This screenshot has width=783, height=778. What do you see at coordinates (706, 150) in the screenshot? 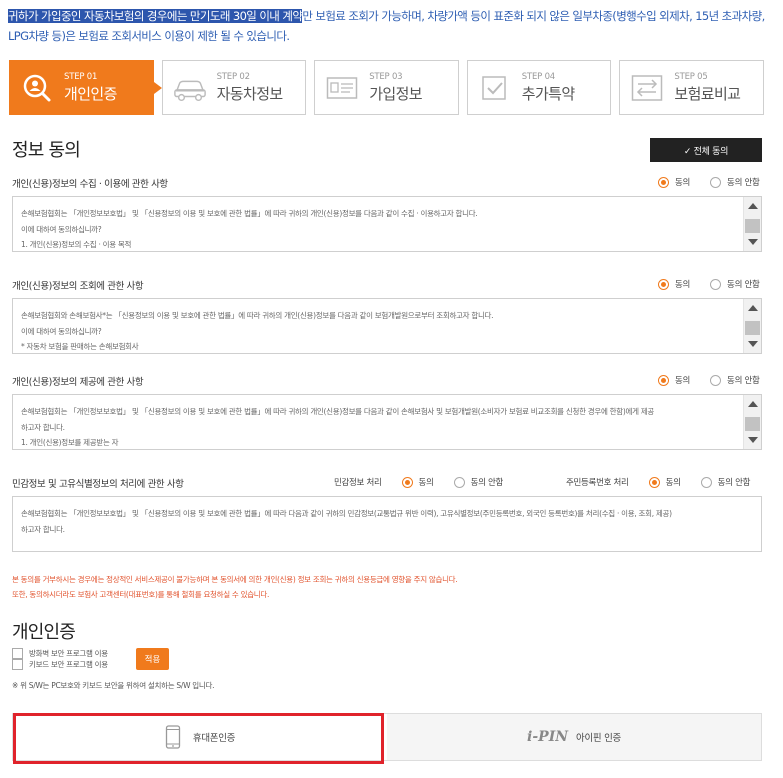
I see `agree-all-button: ✓ 전체 동의` at bounding box center [706, 150].